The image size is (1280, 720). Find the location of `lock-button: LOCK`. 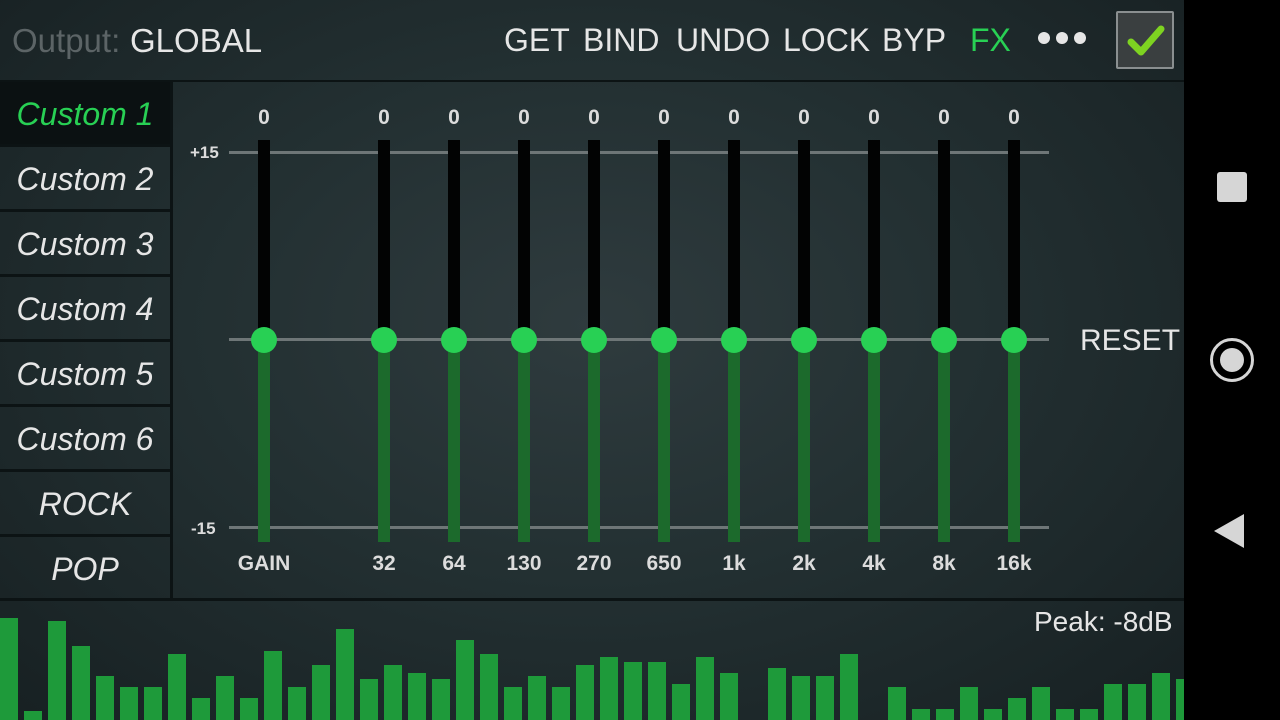

lock-button: LOCK is located at coordinates (826, 40).